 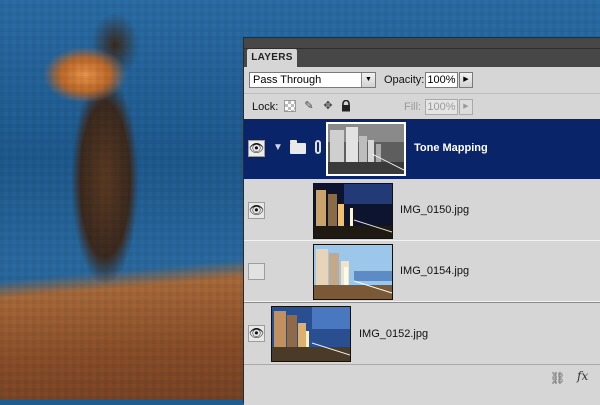 I want to click on blend-mode-select: Pass Through ▼, so click(x=312, y=80).